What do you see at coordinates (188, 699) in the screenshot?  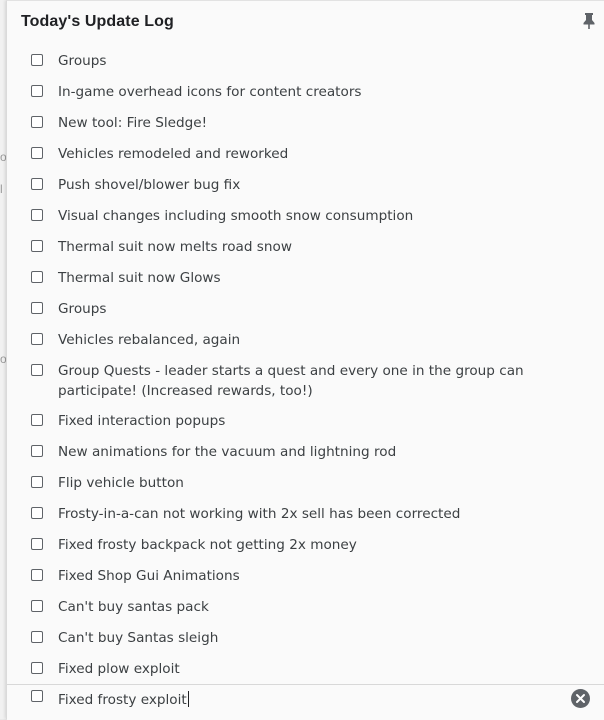 I see `text-caret` at bounding box center [188, 699].